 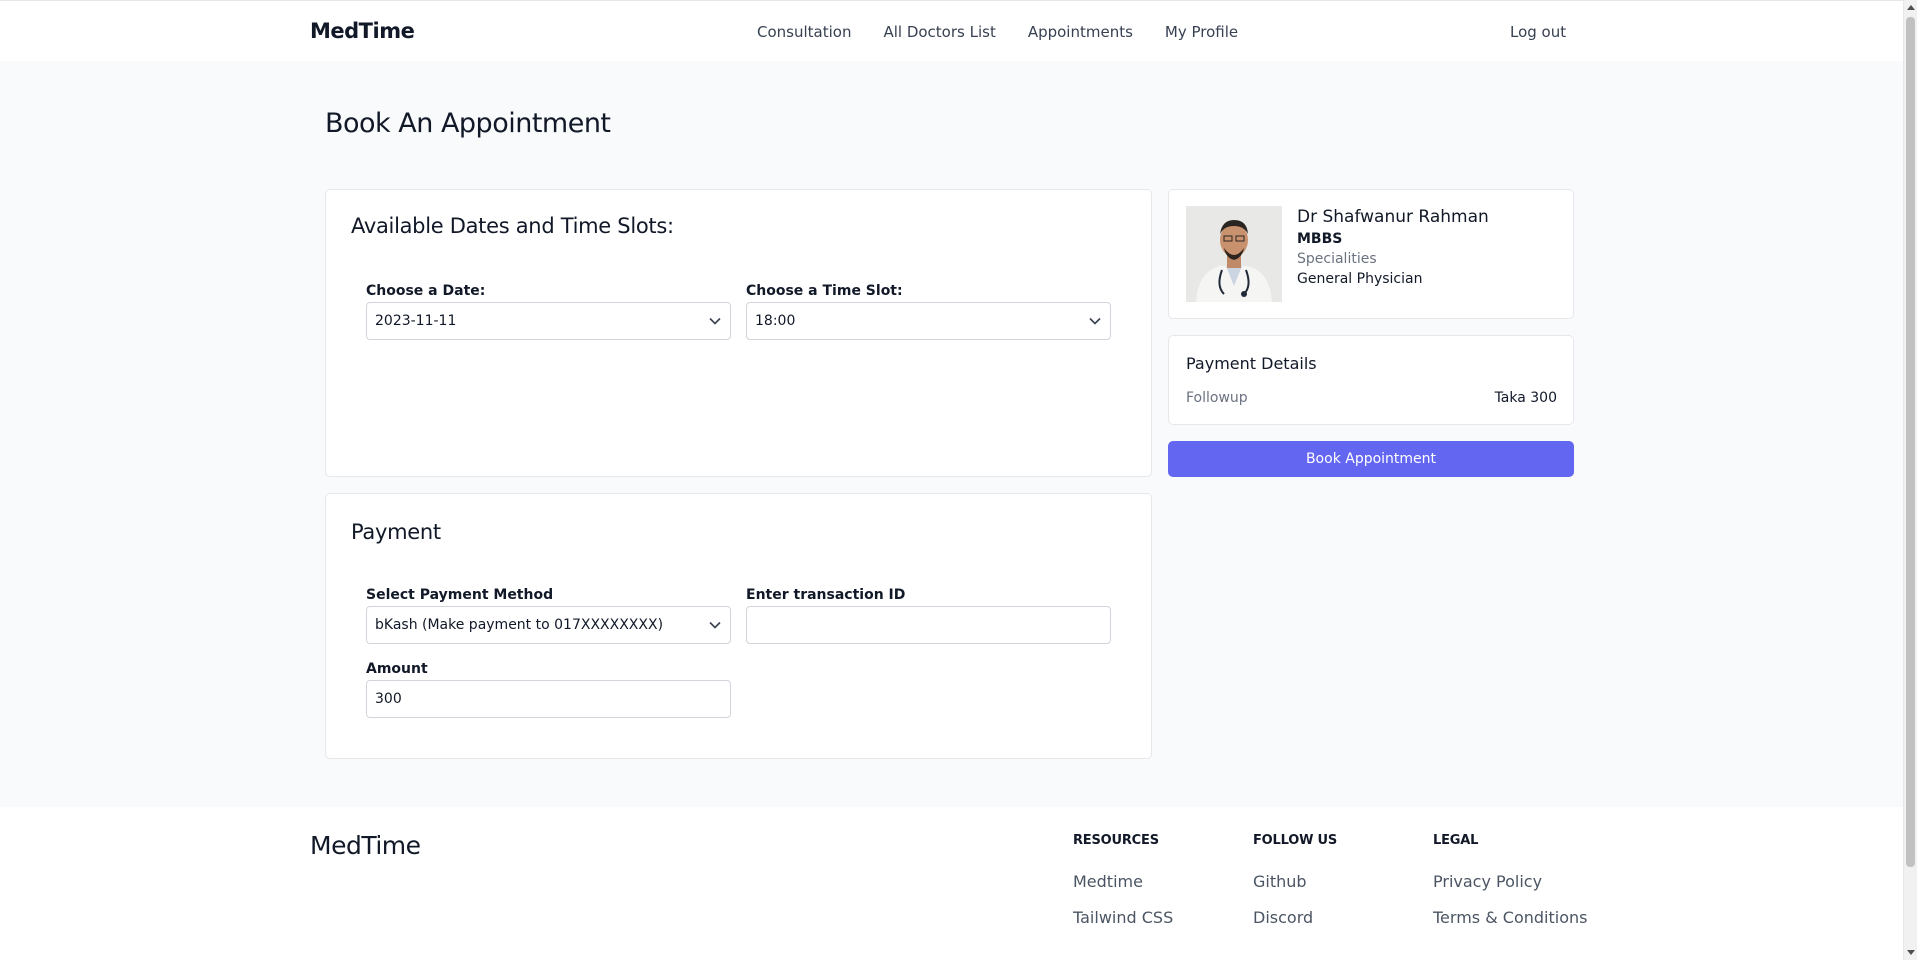 What do you see at coordinates (1360, 279) in the screenshot?
I see `doctor-speciality: General Physician` at bounding box center [1360, 279].